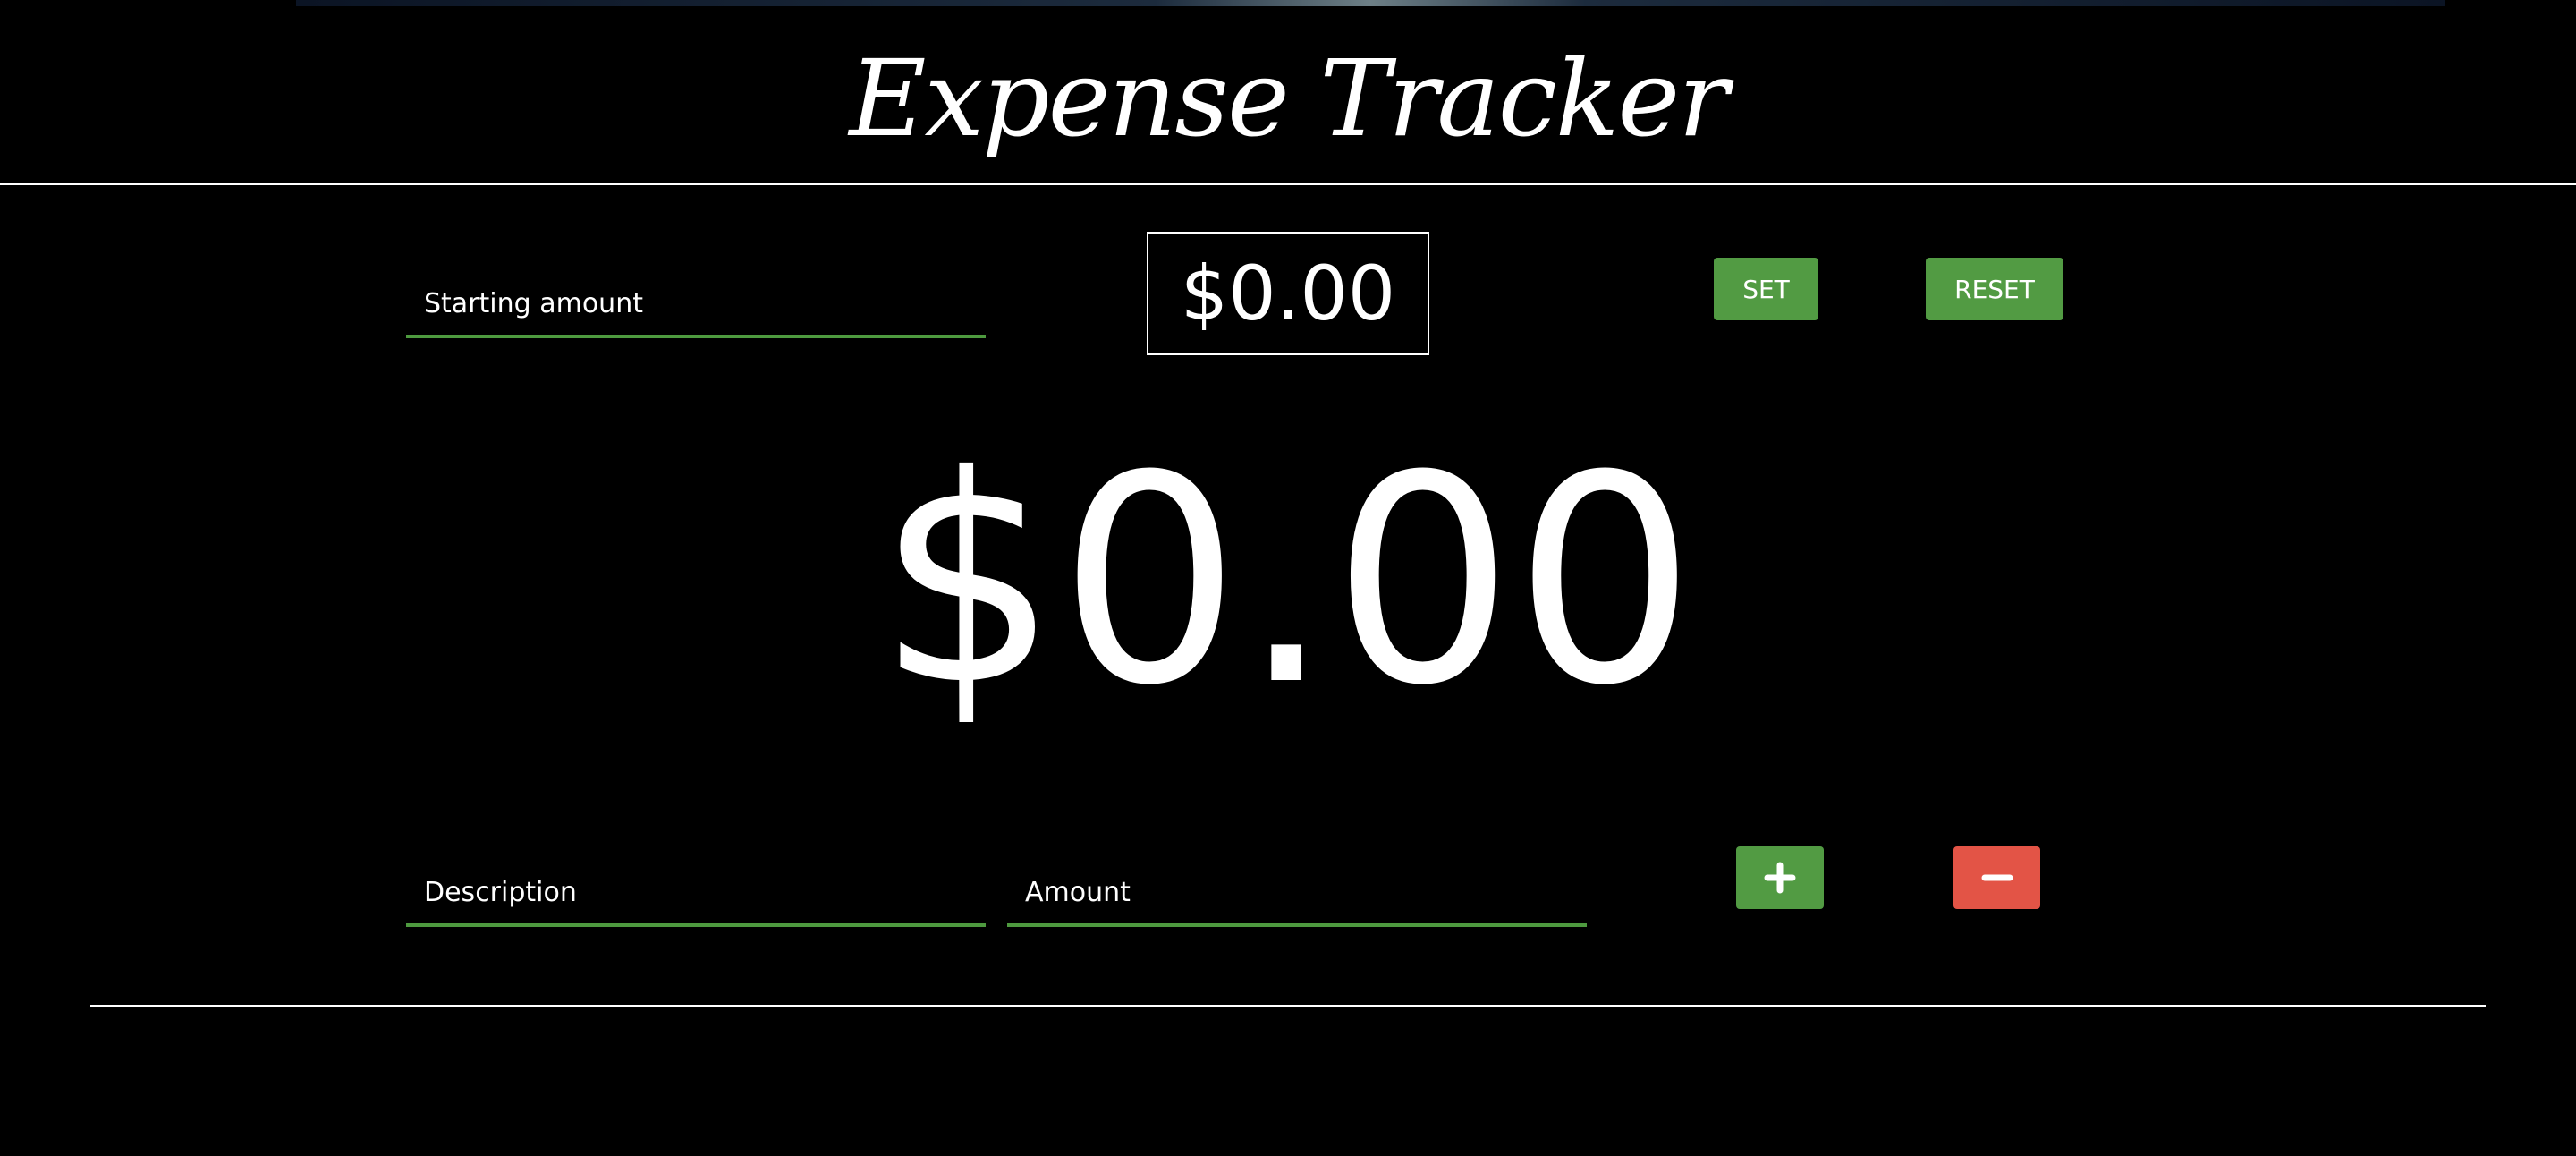  I want to click on reset-button: RESET, so click(1994, 289).